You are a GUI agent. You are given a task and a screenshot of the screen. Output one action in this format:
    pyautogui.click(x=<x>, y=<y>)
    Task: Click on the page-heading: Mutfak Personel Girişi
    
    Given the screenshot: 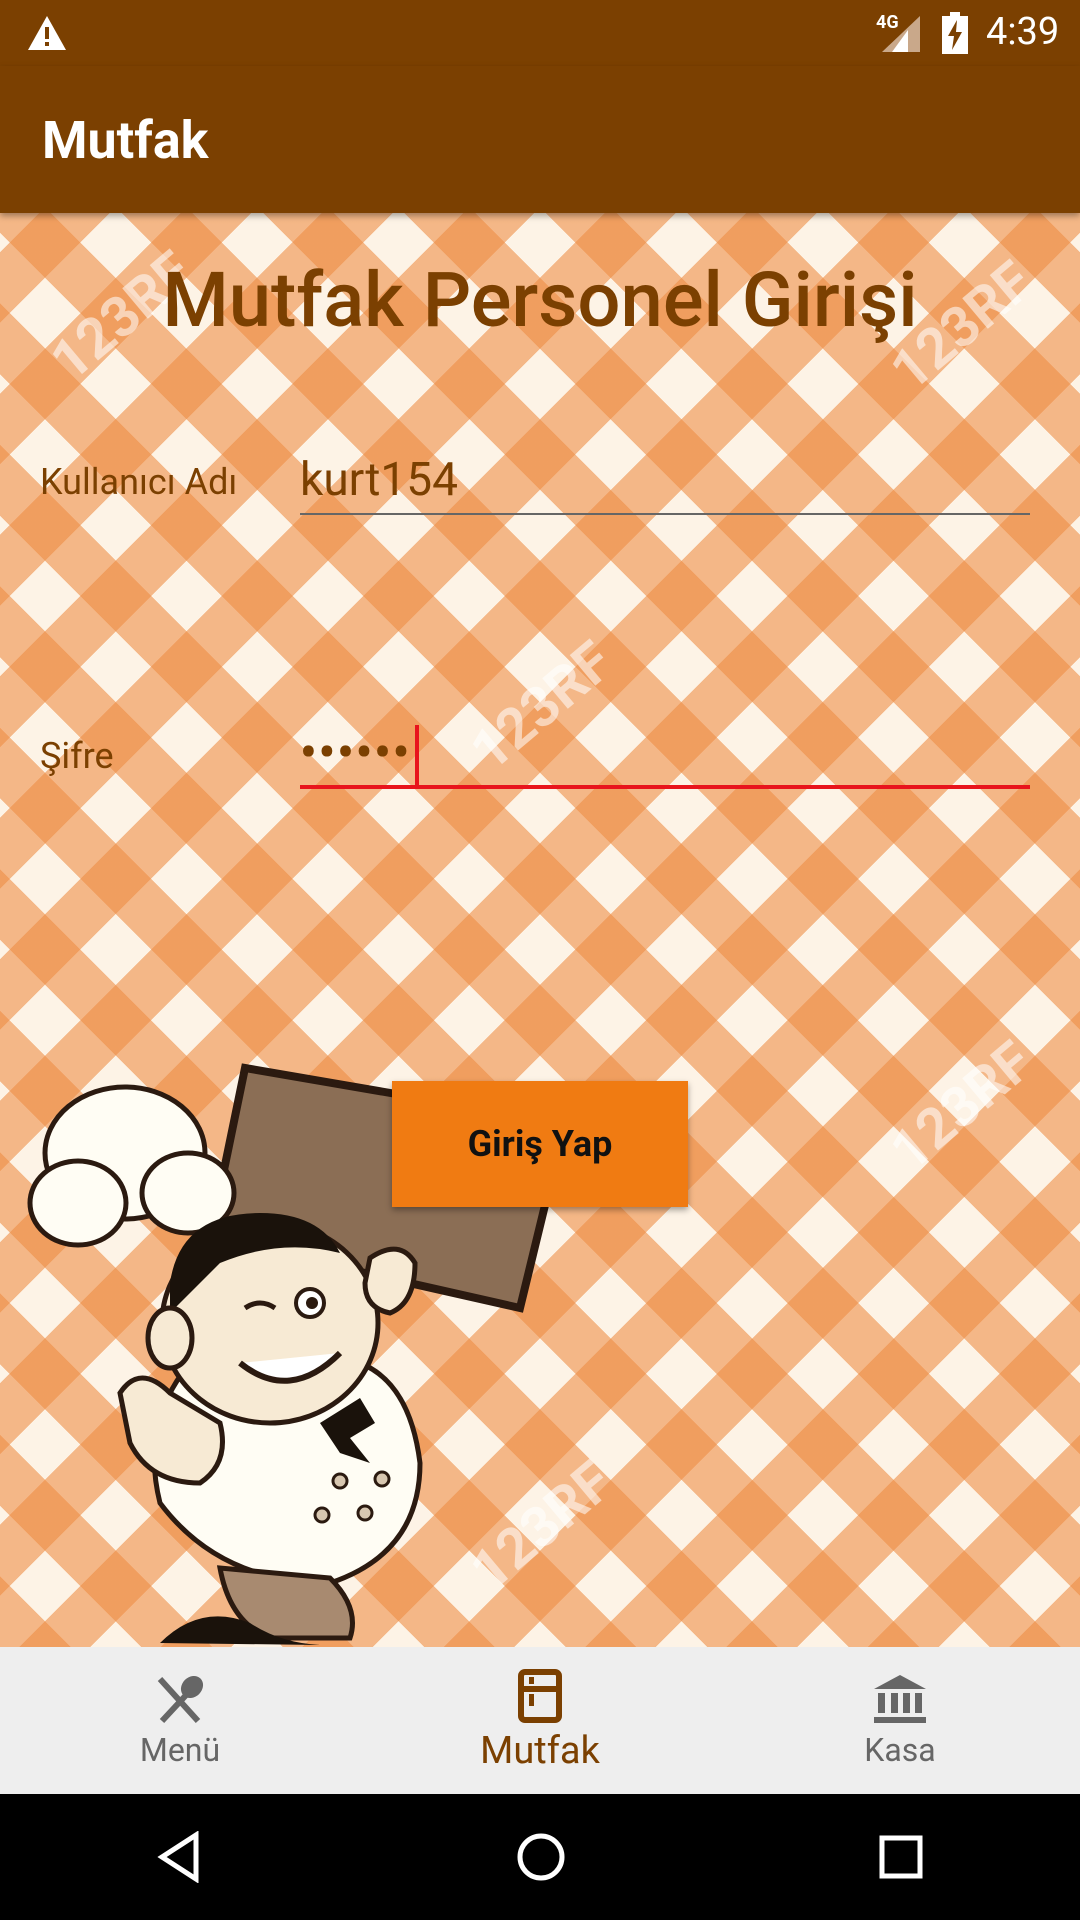 What is the action you would take?
    pyautogui.click(x=540, y=300)
    